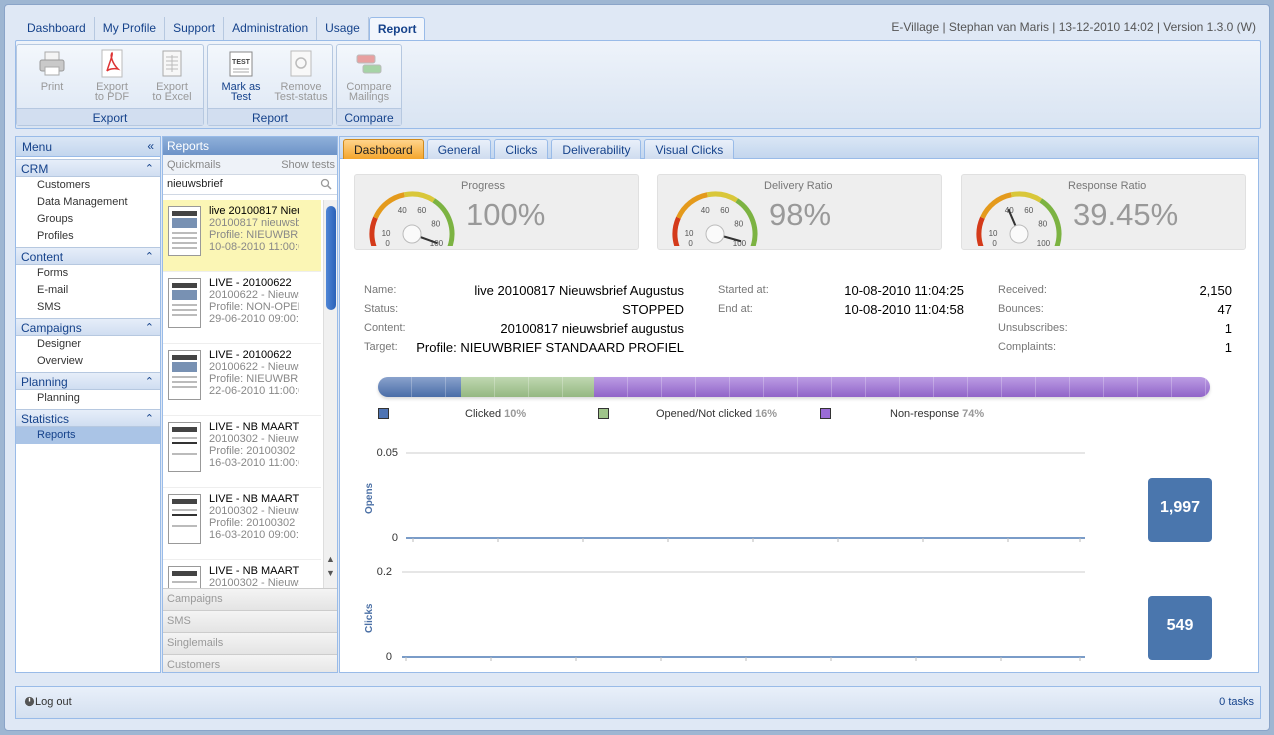 This screenshot has height=735, width=1274. I want to click on tab-dashboard: Dashboard, so click(57, 29).